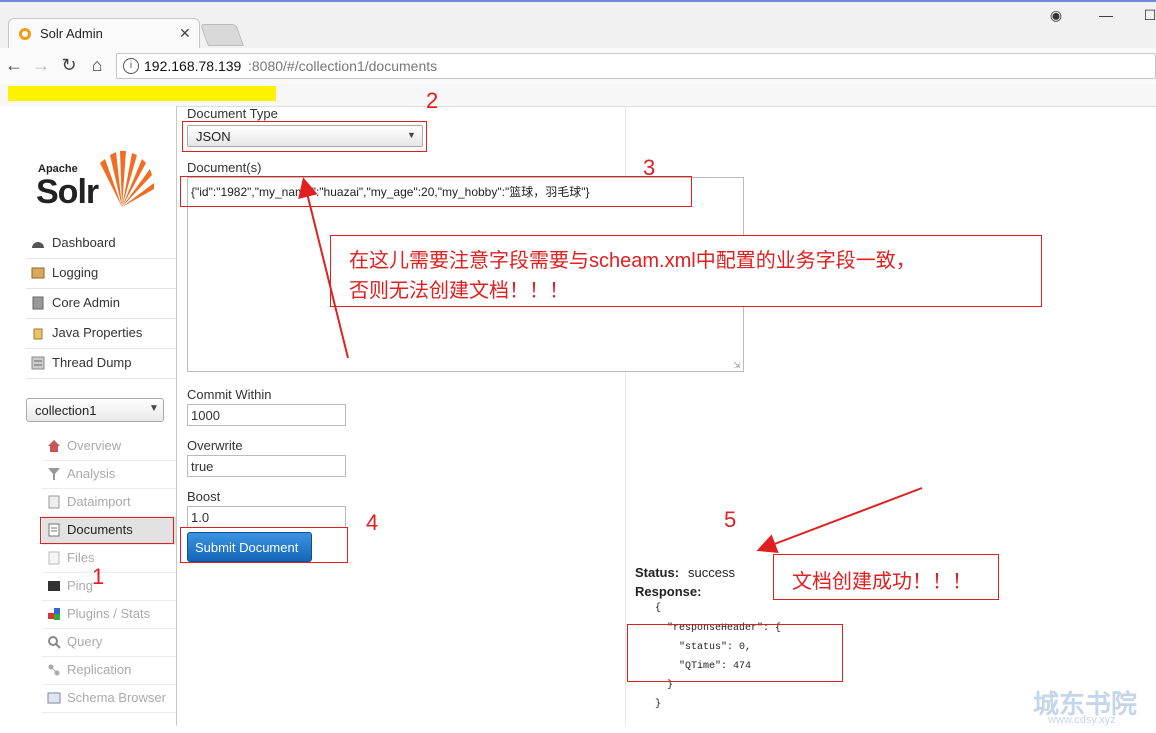 The image size is (1156, 733). I want to click on documents-label: Document(s), so click(224, 167).